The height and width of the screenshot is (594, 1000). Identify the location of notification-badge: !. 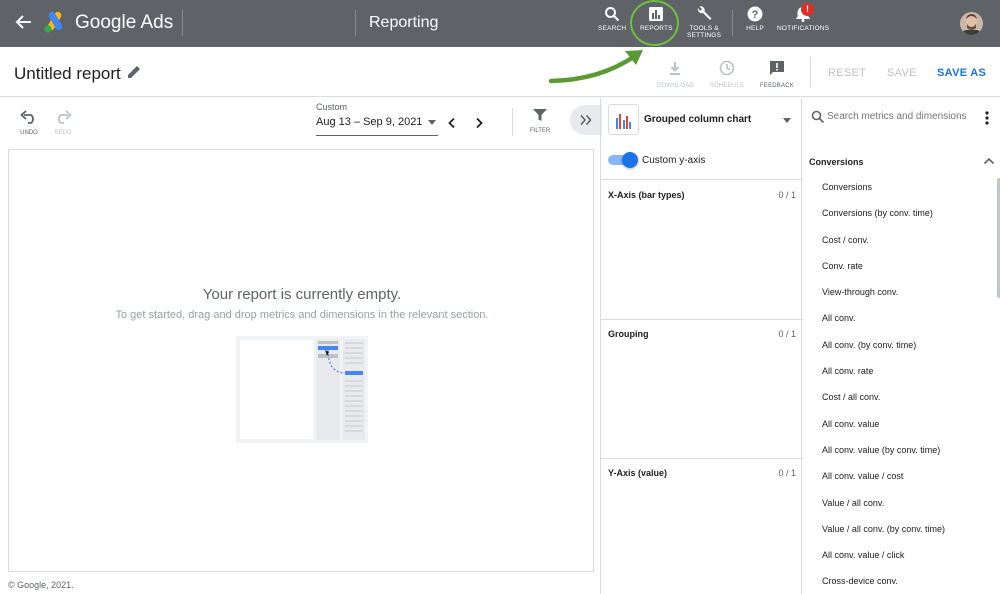
(807, 9).